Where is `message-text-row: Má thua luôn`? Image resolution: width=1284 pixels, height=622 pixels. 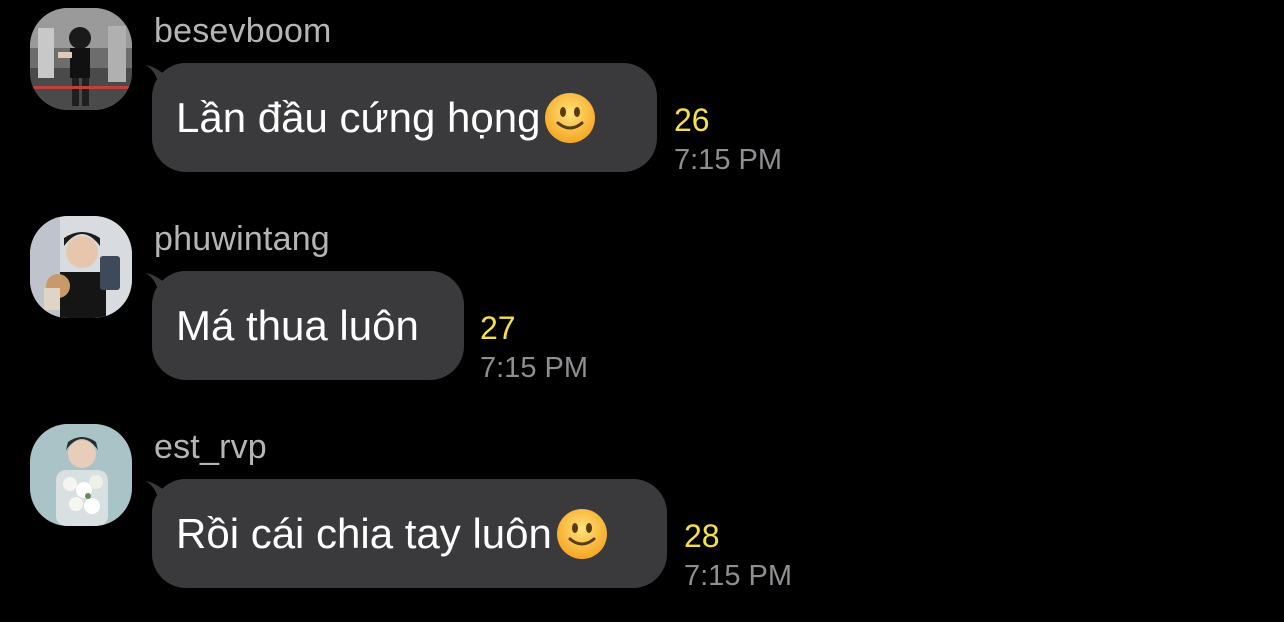 message-text-row: Má thua luôn is located at coordinates (297, 326).